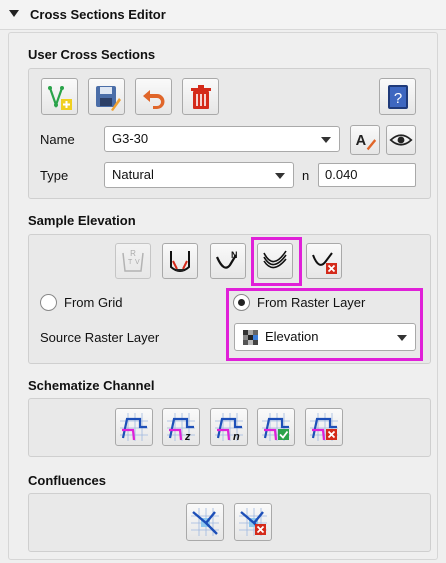  Describe the element at coordinates (82, 220) in the screenshot. I see `sample-elevation-title: Sample Elevation` at that location.